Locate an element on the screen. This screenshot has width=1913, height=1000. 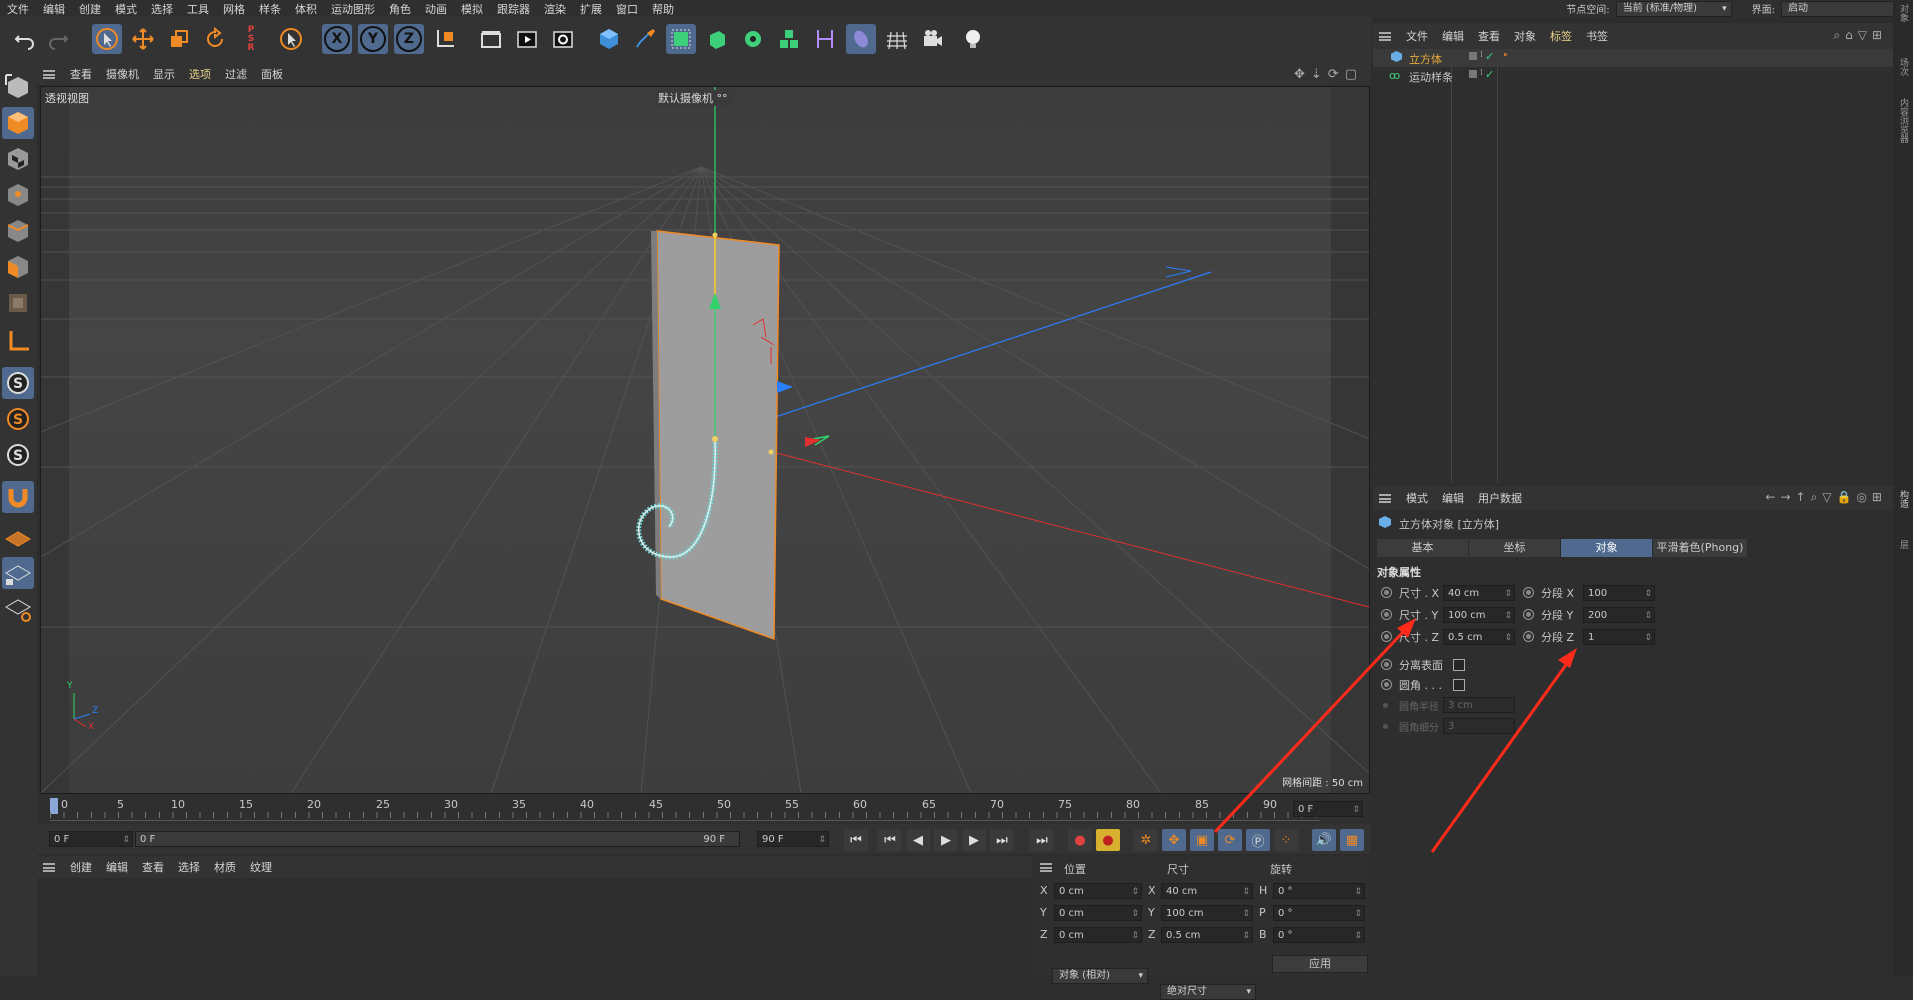
record-scale-button: ▣ is located at coordinates (1202, 840).